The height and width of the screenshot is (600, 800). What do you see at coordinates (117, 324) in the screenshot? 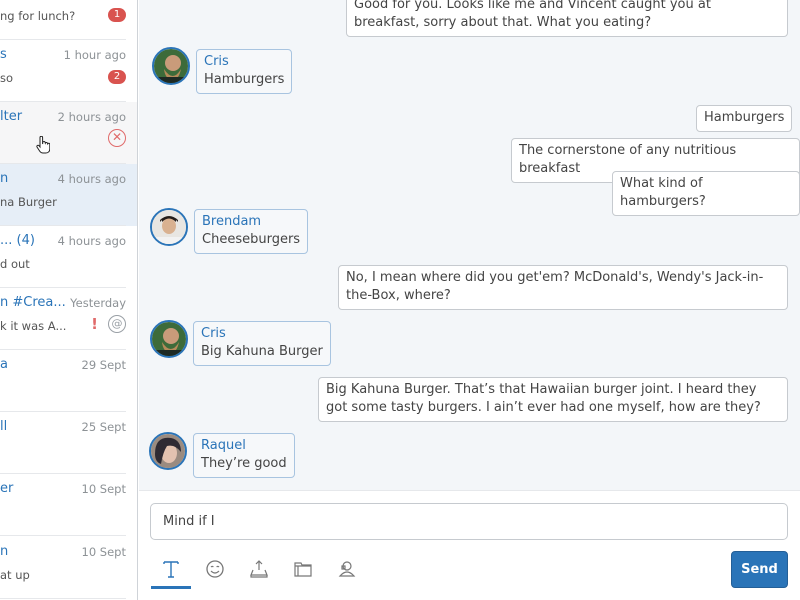
I see `mention-icon: @` at bounding box center [117, 324].